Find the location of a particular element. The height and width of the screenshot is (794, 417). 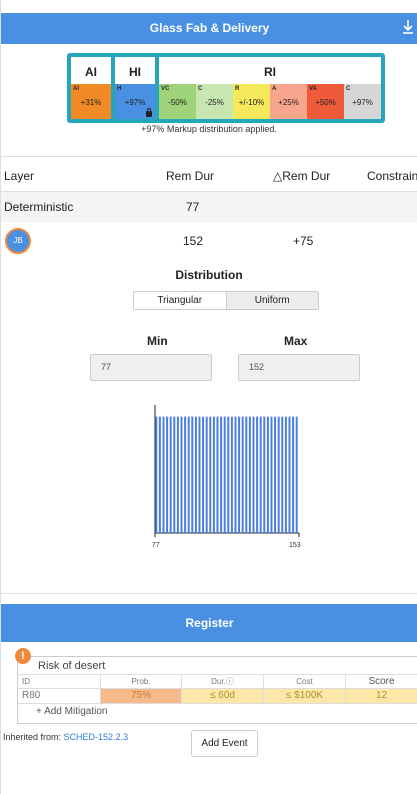

risk-table-header: ID Prob. Dur.ⓘ Cost Score is located at coordinates (217, 681).